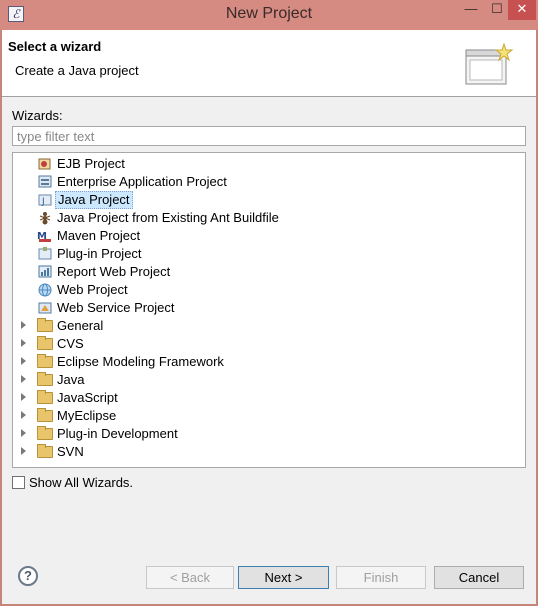 The image size is (538, 606). Describe the element at coordinates (269, 200) in the screenshot. I see `tree-item-java-project: J Java Project` at that location.